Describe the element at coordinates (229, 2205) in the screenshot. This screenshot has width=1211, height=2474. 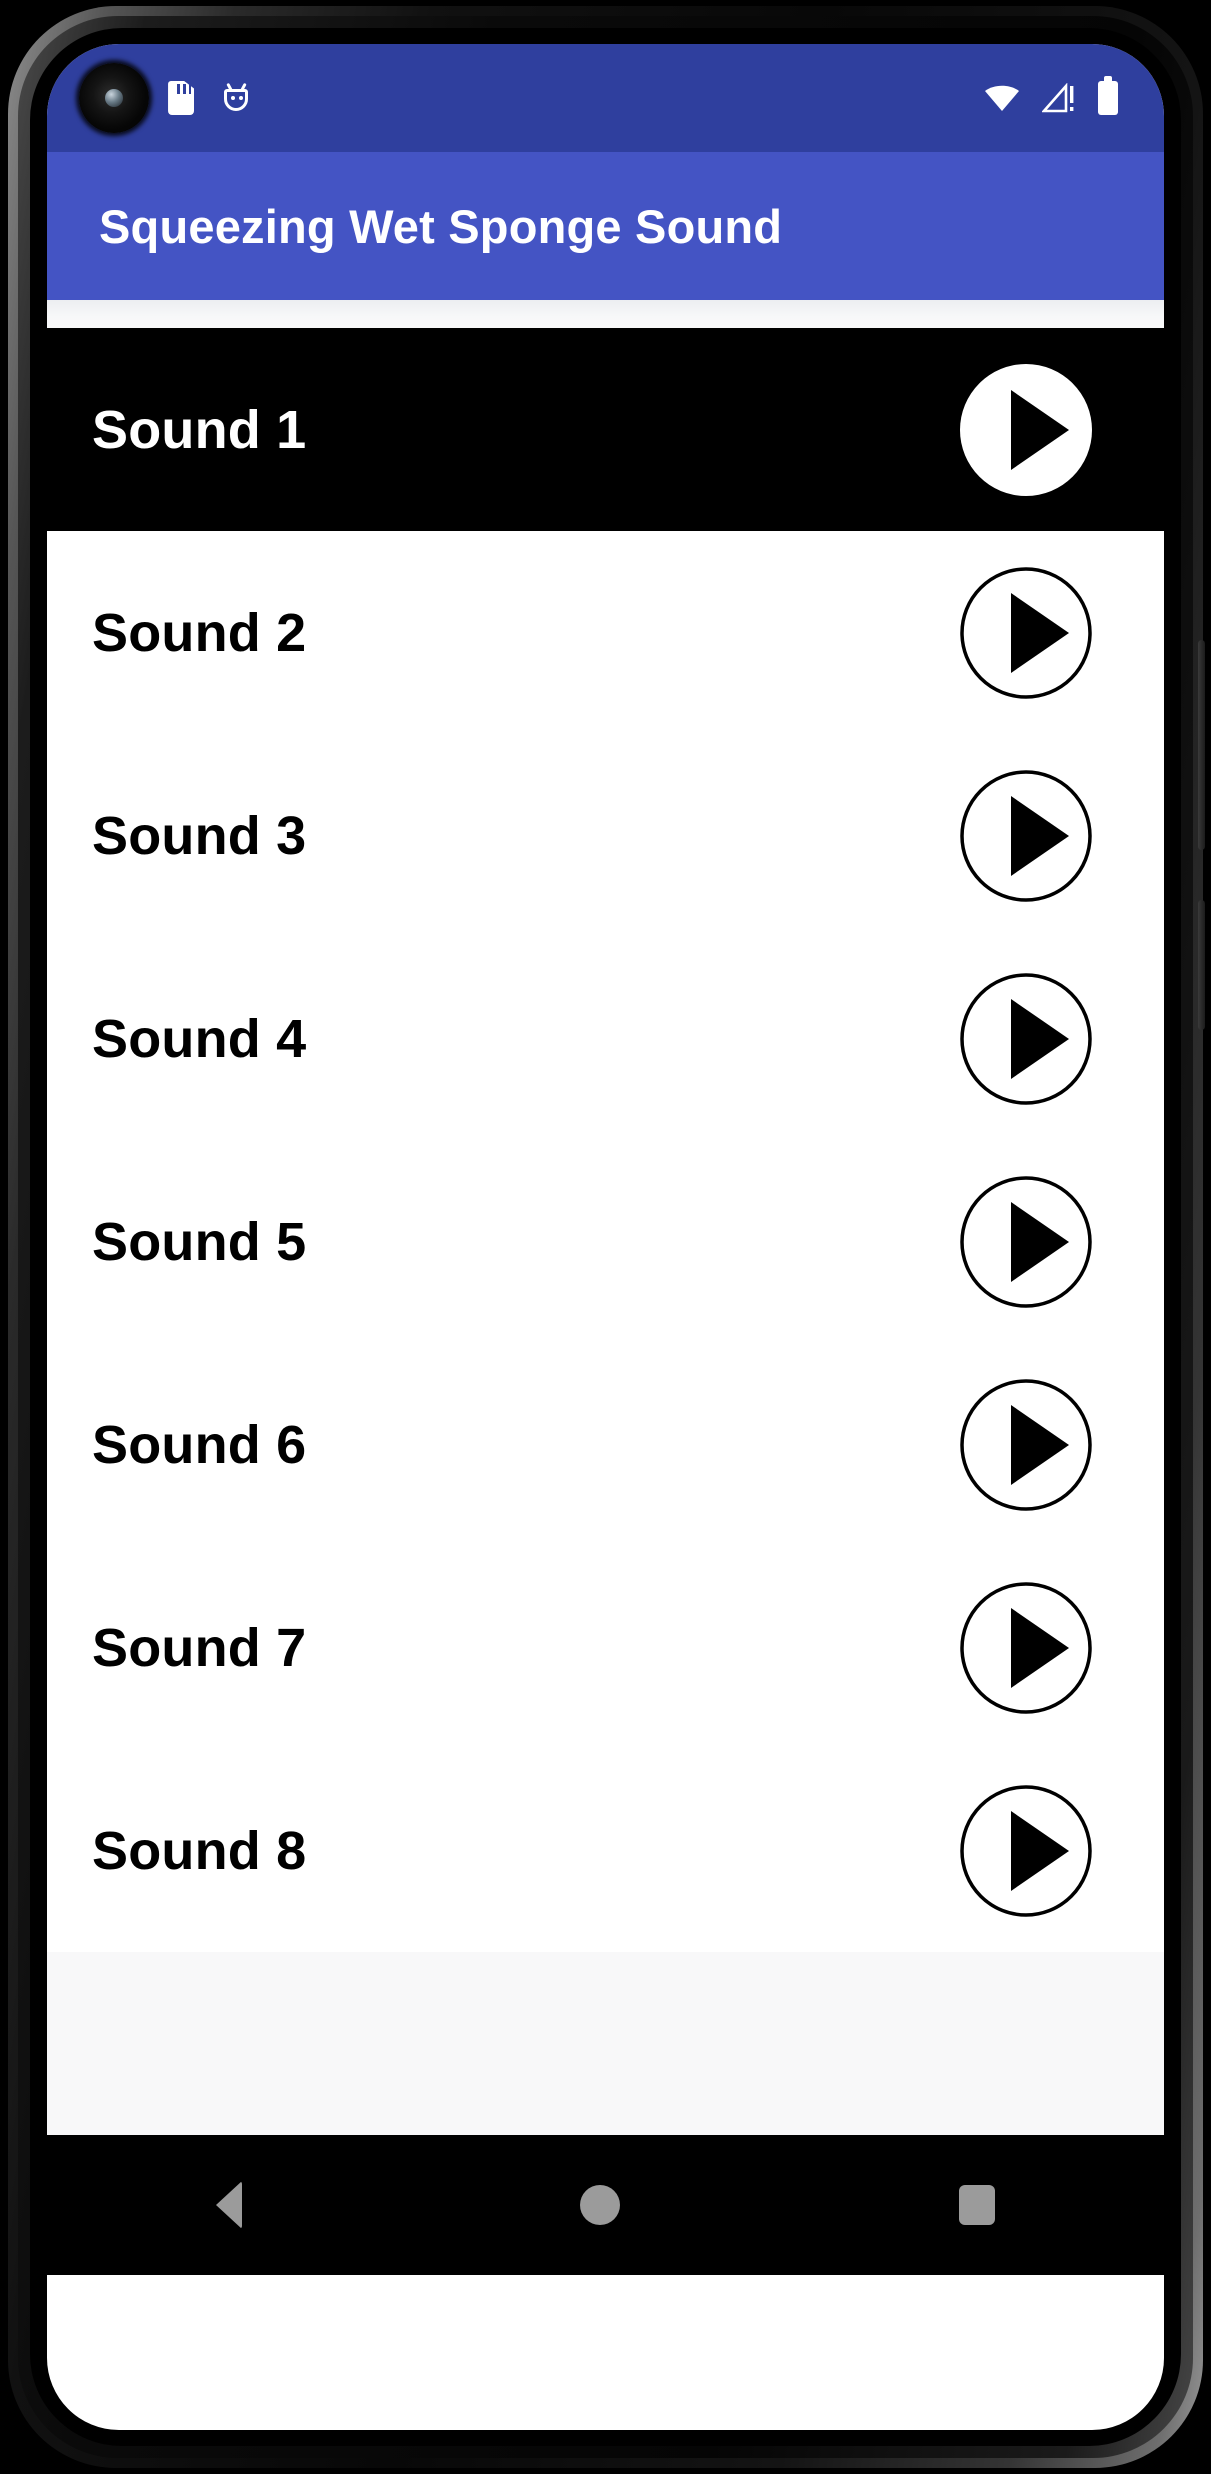
I see `back-button-icon` at that location.